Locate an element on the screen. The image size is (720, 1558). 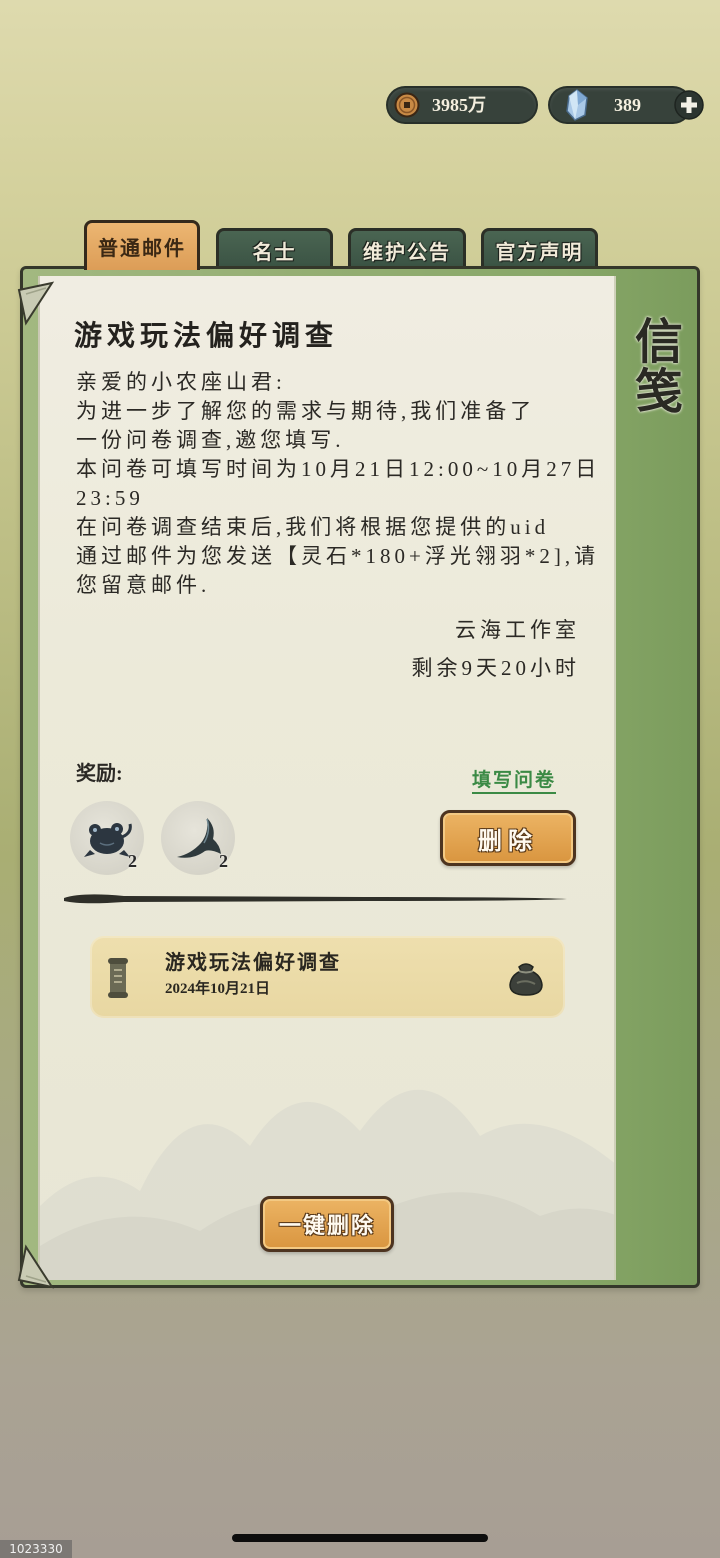
gem-balance: 389 is located at coordinates (627, 105).